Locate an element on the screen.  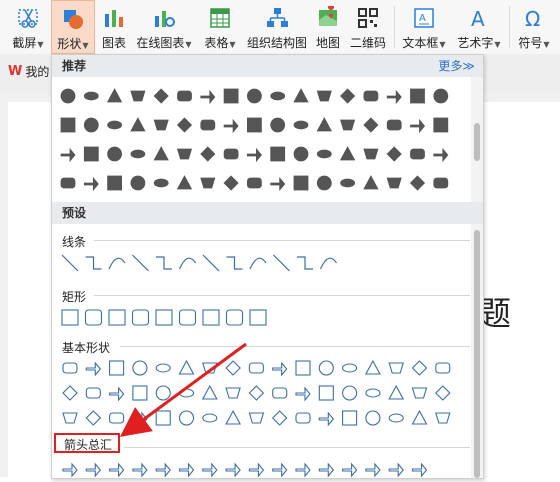
wordart-label: 艺术字 is located at coordinates (475, 43).